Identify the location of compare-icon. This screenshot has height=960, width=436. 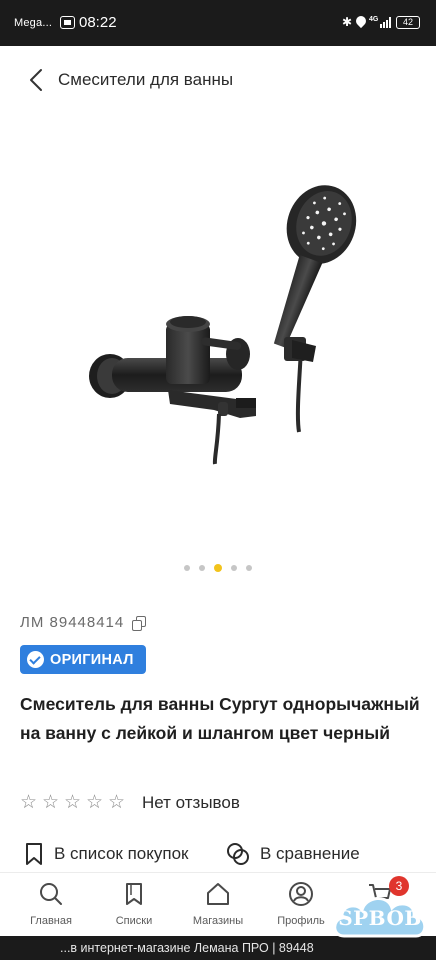
(238, 854).